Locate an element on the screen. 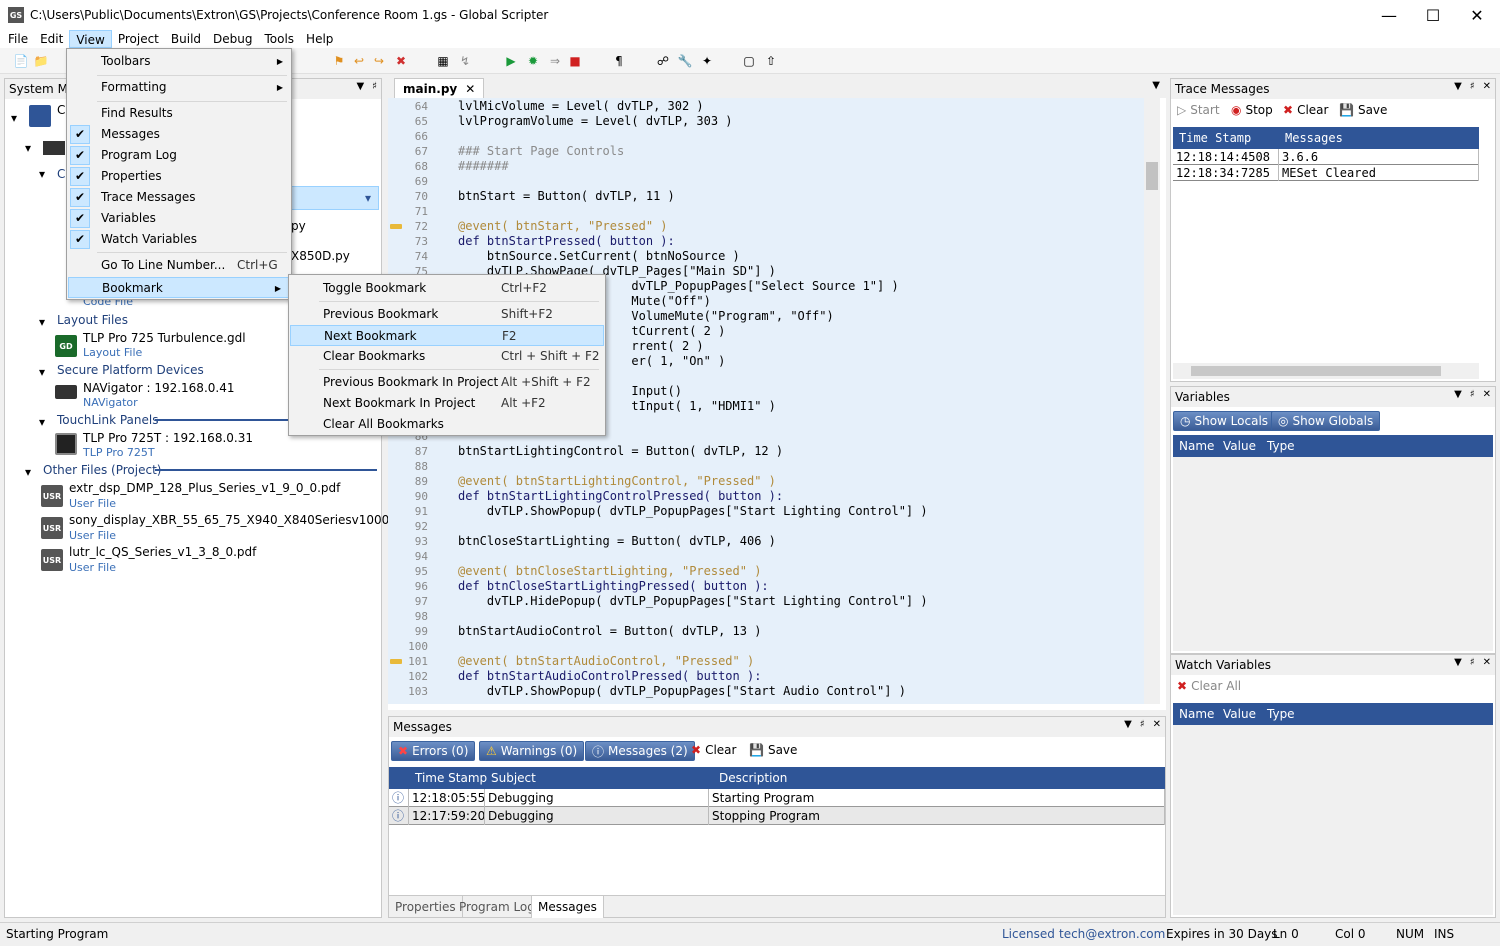 The image size is (1500, 946). code-line: 92 is located at coordinates (768, 526).